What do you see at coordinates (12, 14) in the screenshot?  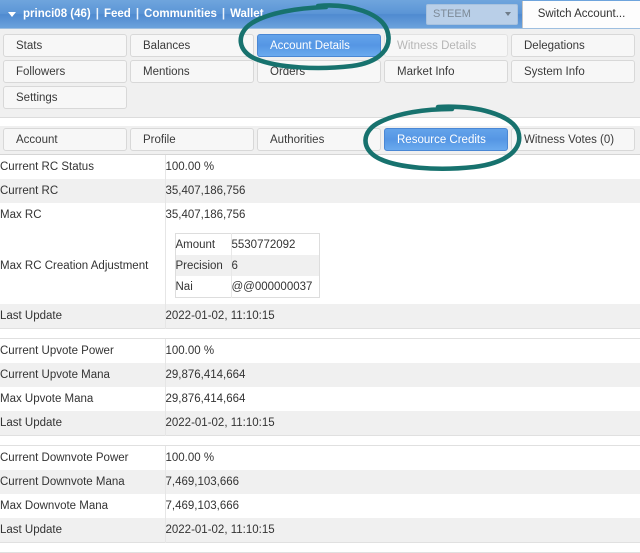 I see `caret-down-icon` at bounding box center [12, 14].